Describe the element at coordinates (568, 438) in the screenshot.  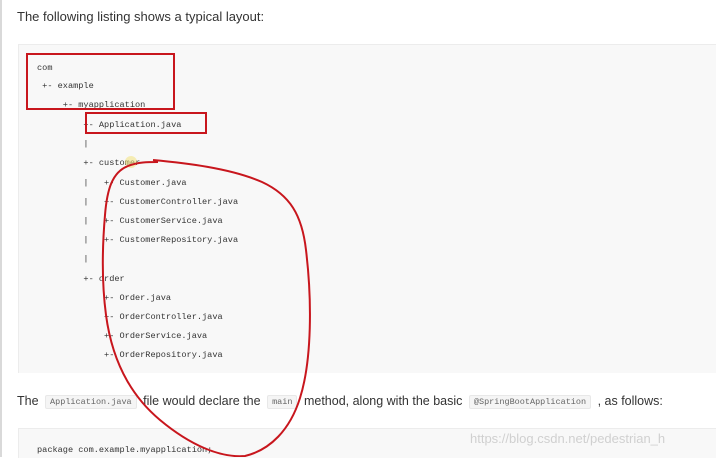
I see `csdn-watermark: https://blog.csdn.net/pedestrian_h` at that location.